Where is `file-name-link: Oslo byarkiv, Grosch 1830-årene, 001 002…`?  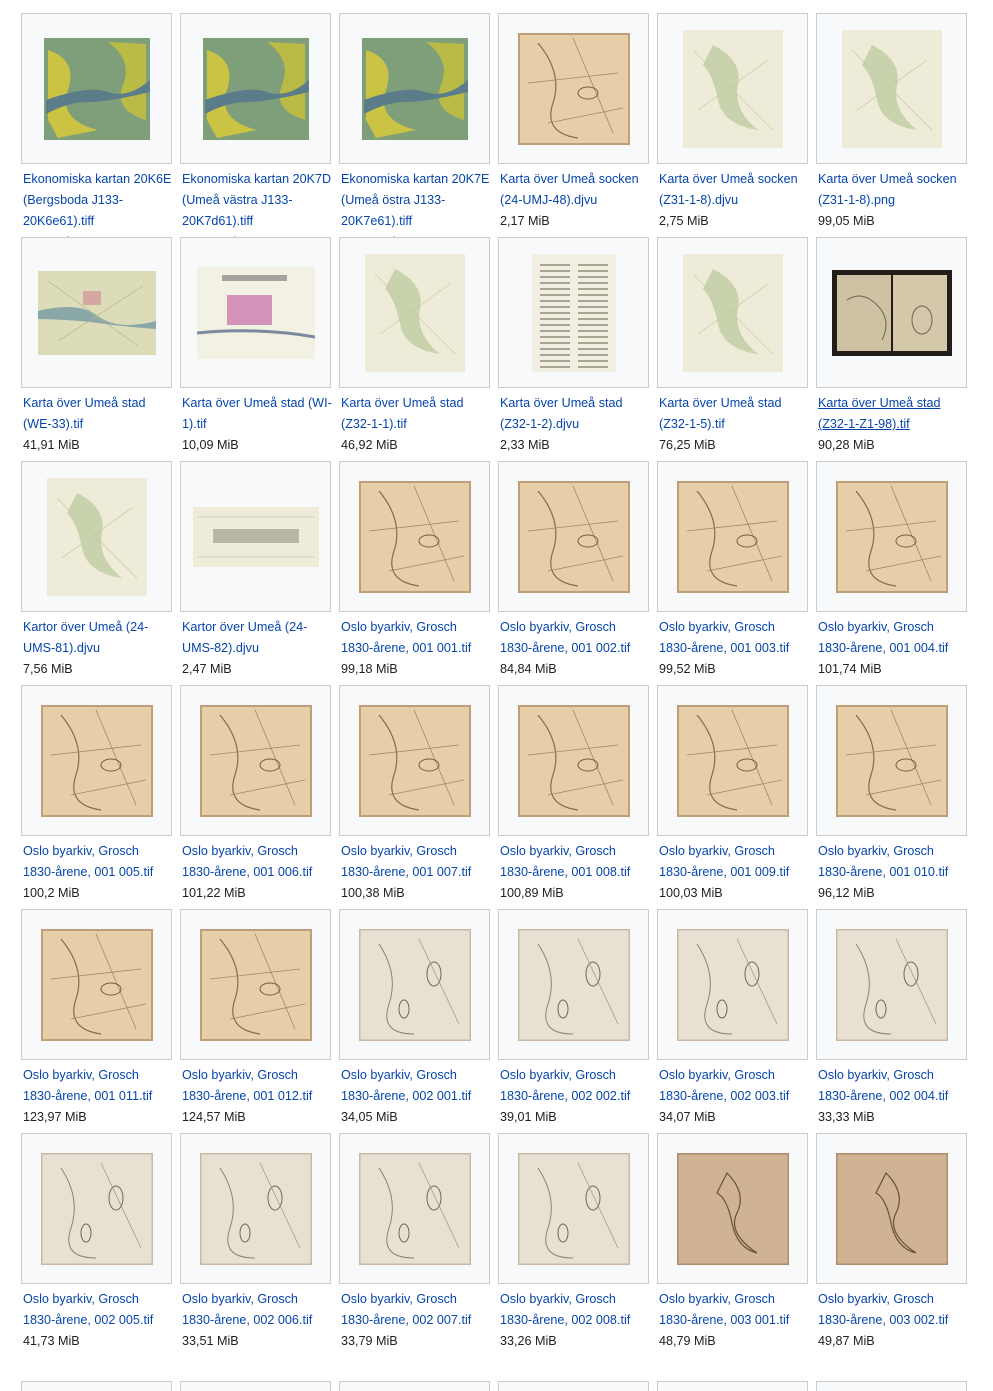
file-name-link: Oslo byarkiv, Grosch 1830-årene, 001 002… is located at coordinates (575, 638).